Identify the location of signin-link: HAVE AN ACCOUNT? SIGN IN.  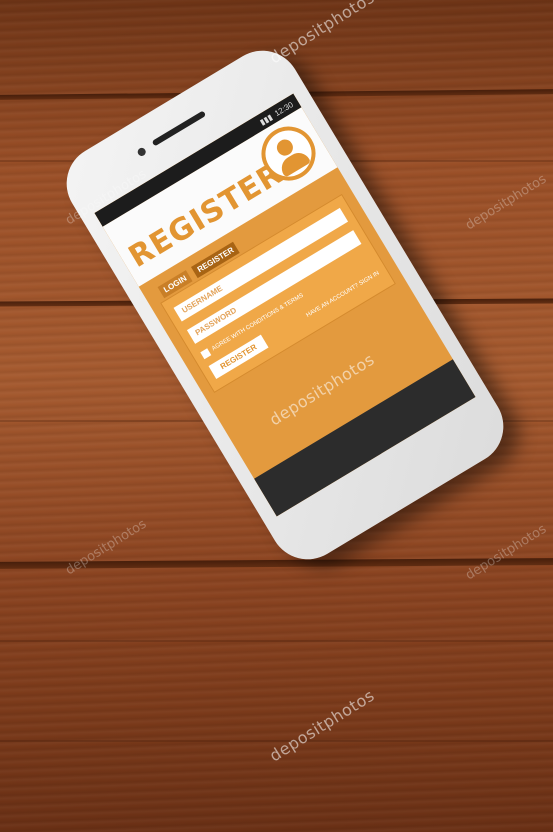
(342, 294).